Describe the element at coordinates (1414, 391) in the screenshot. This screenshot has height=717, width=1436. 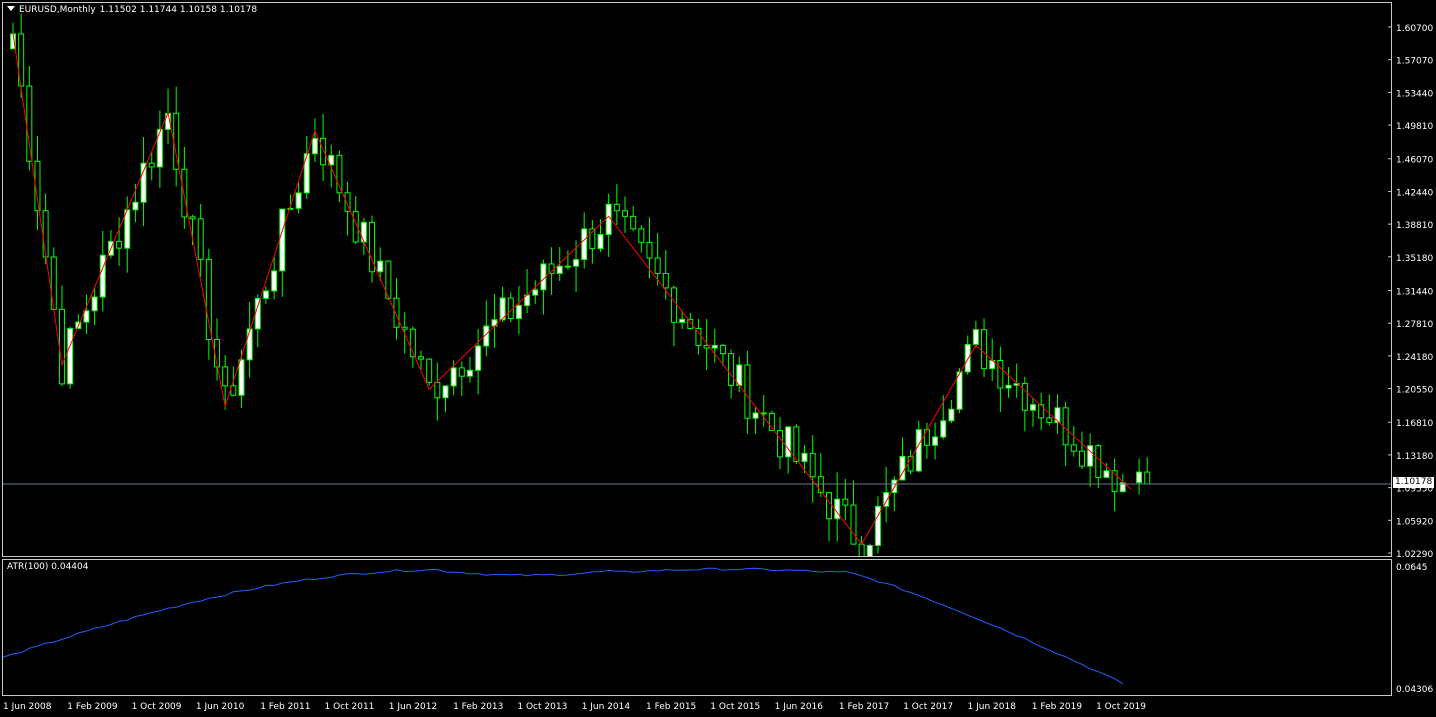
I see `price-axis-label: 1.20550` at that location.